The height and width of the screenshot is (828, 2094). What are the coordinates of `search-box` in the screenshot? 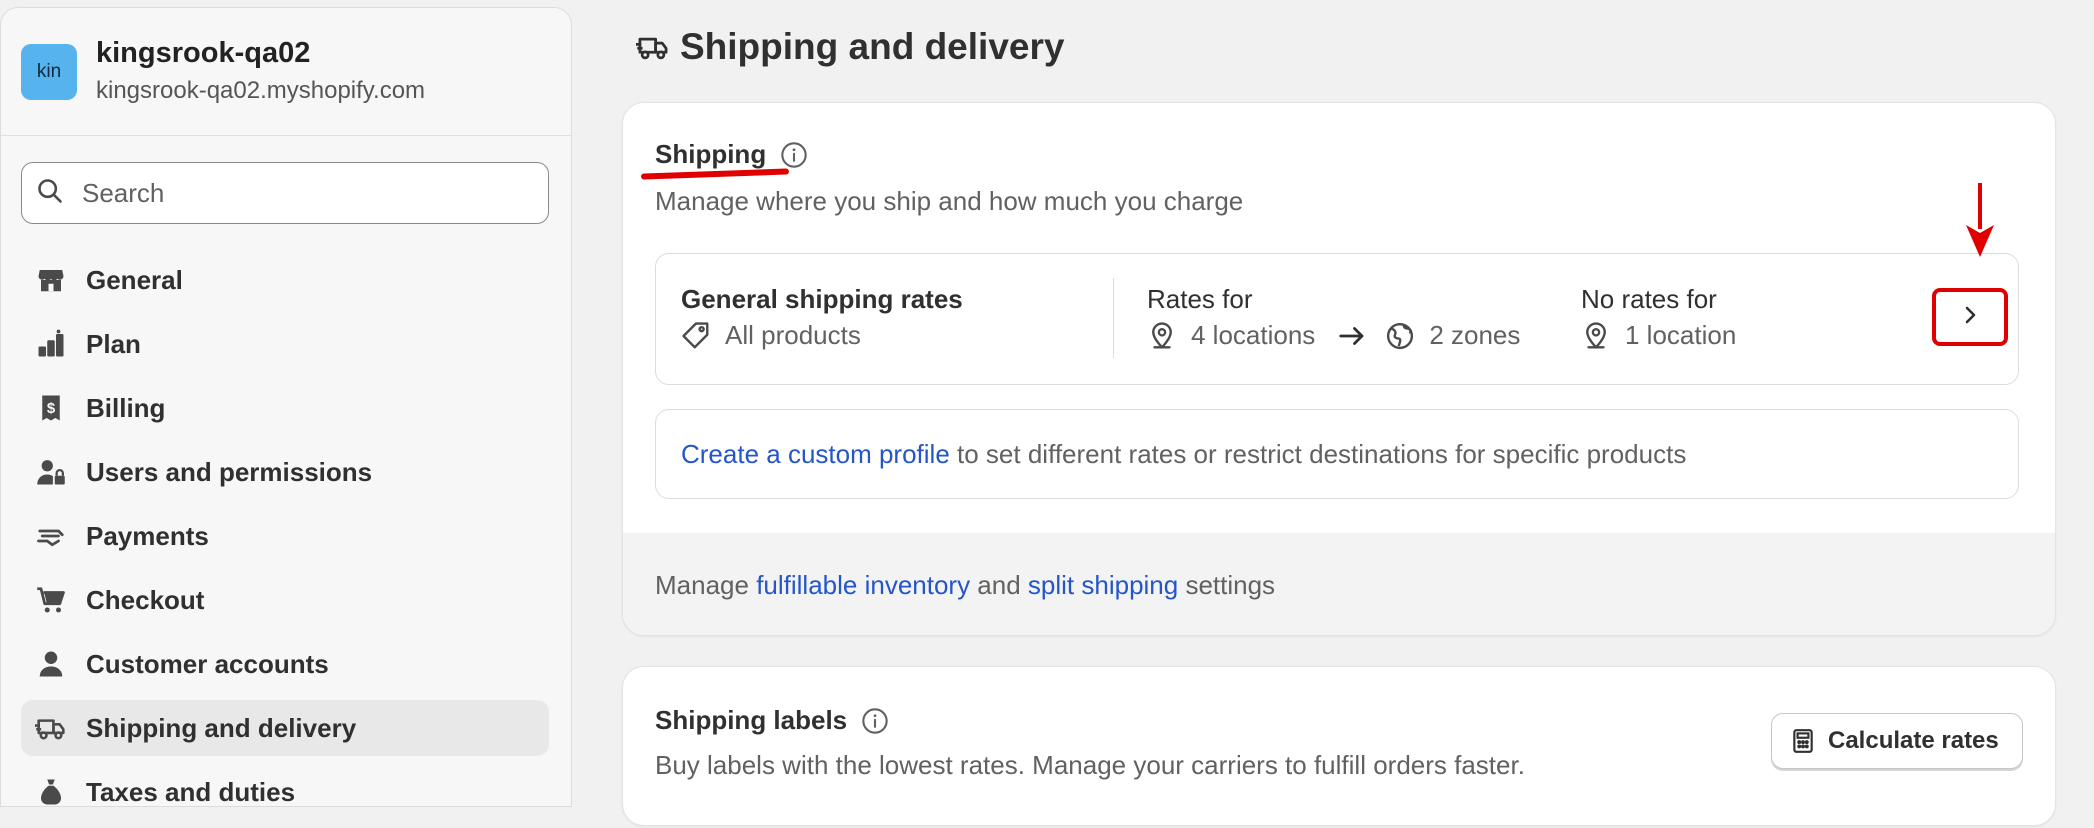 It's located at (285, 193).